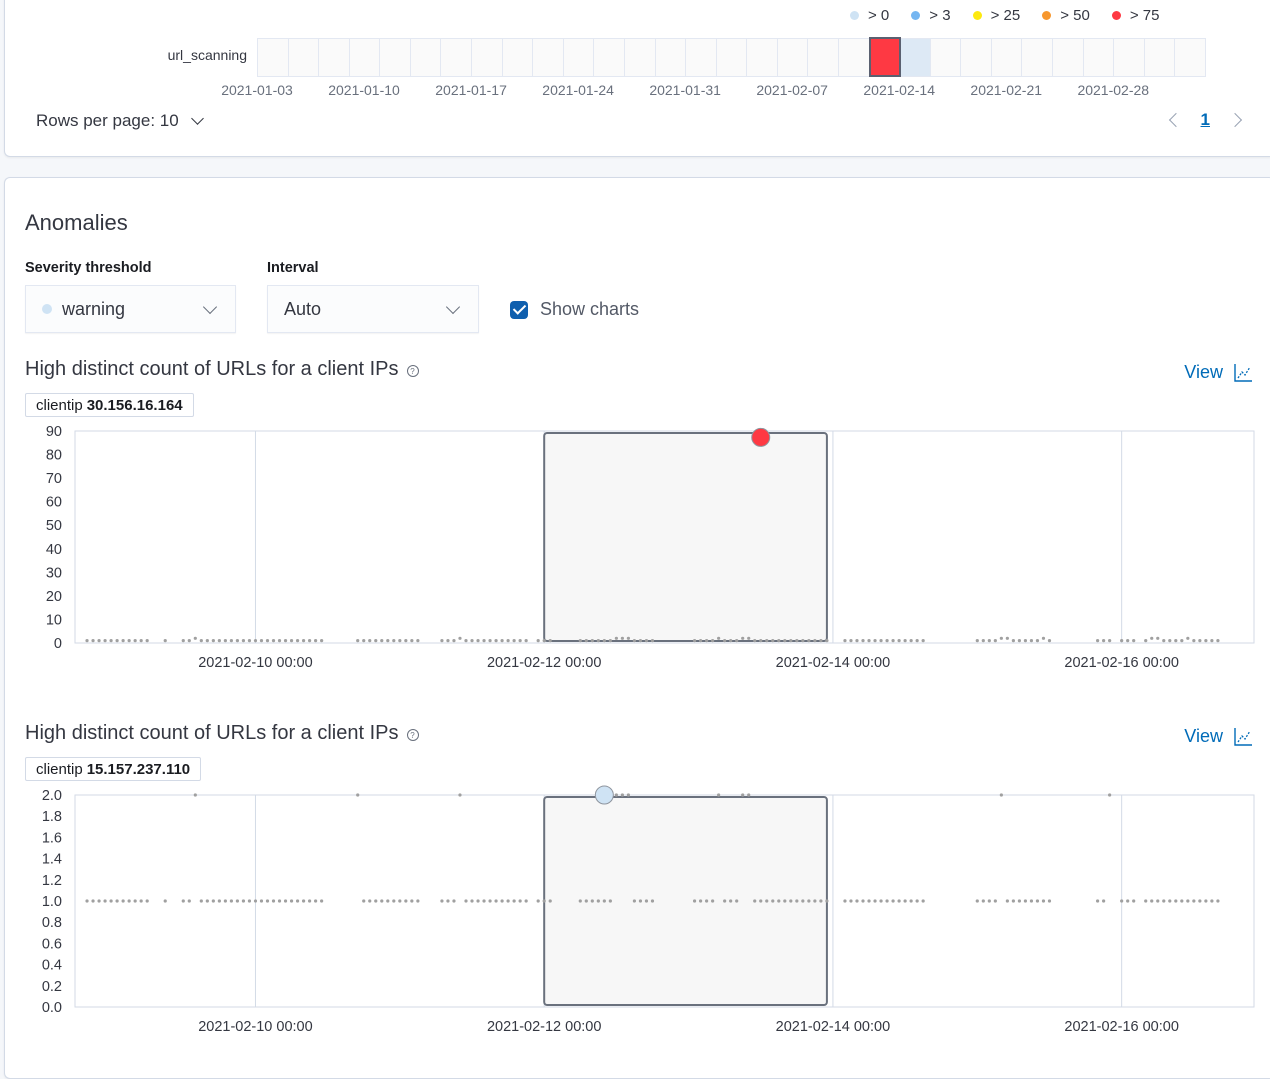 The image size is (1270, 1079). I want to click on chart-1-view-link: View, so click(1218, 372).